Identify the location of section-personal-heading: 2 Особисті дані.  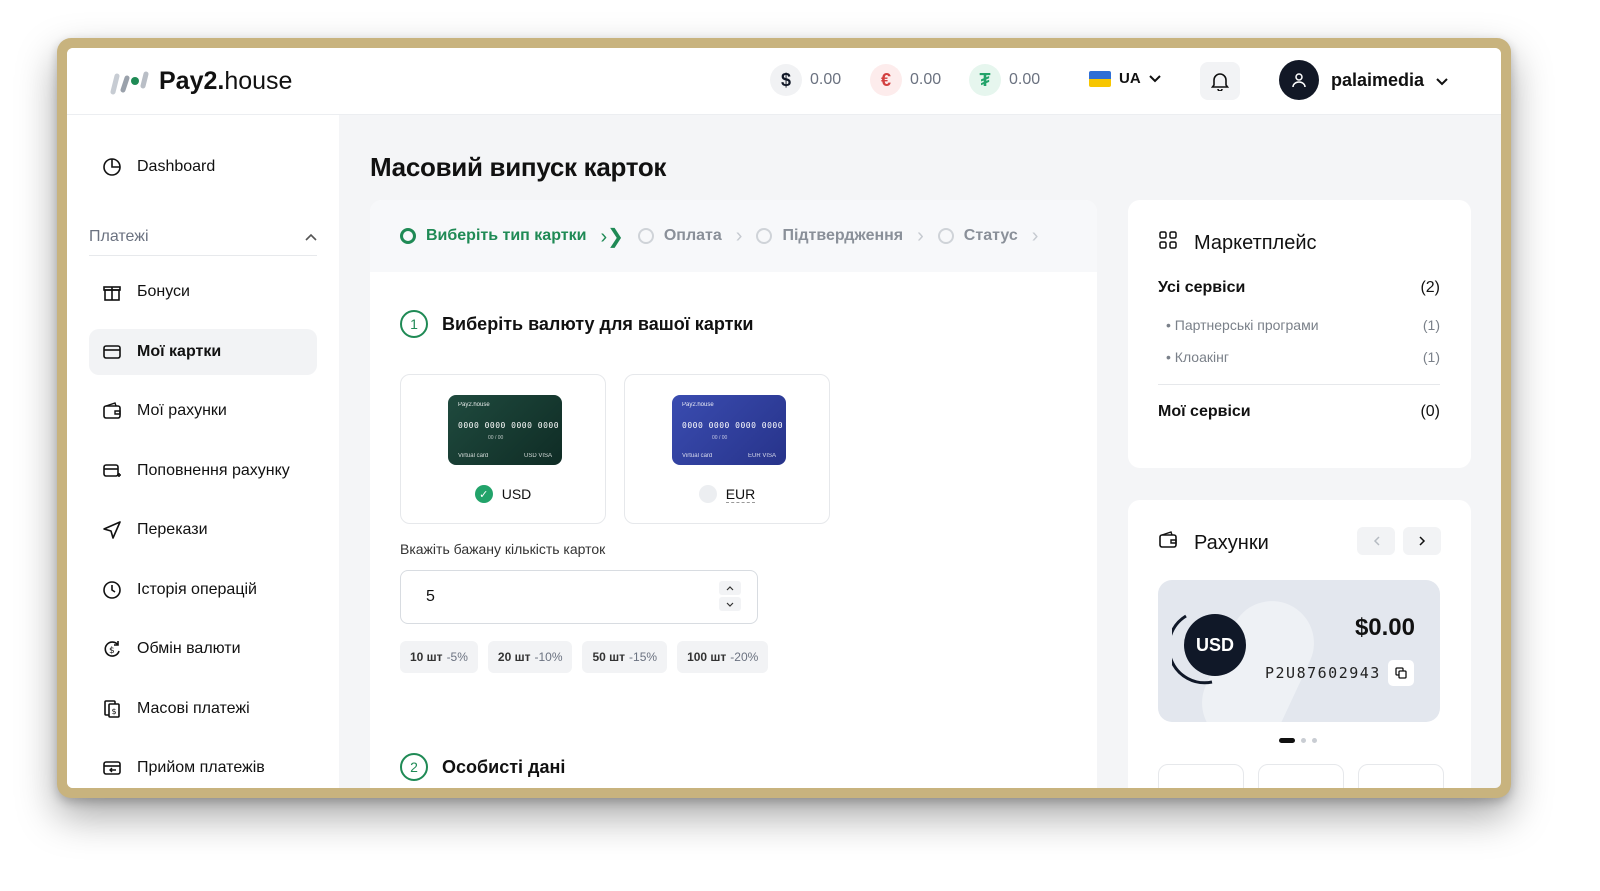
(482, 767).